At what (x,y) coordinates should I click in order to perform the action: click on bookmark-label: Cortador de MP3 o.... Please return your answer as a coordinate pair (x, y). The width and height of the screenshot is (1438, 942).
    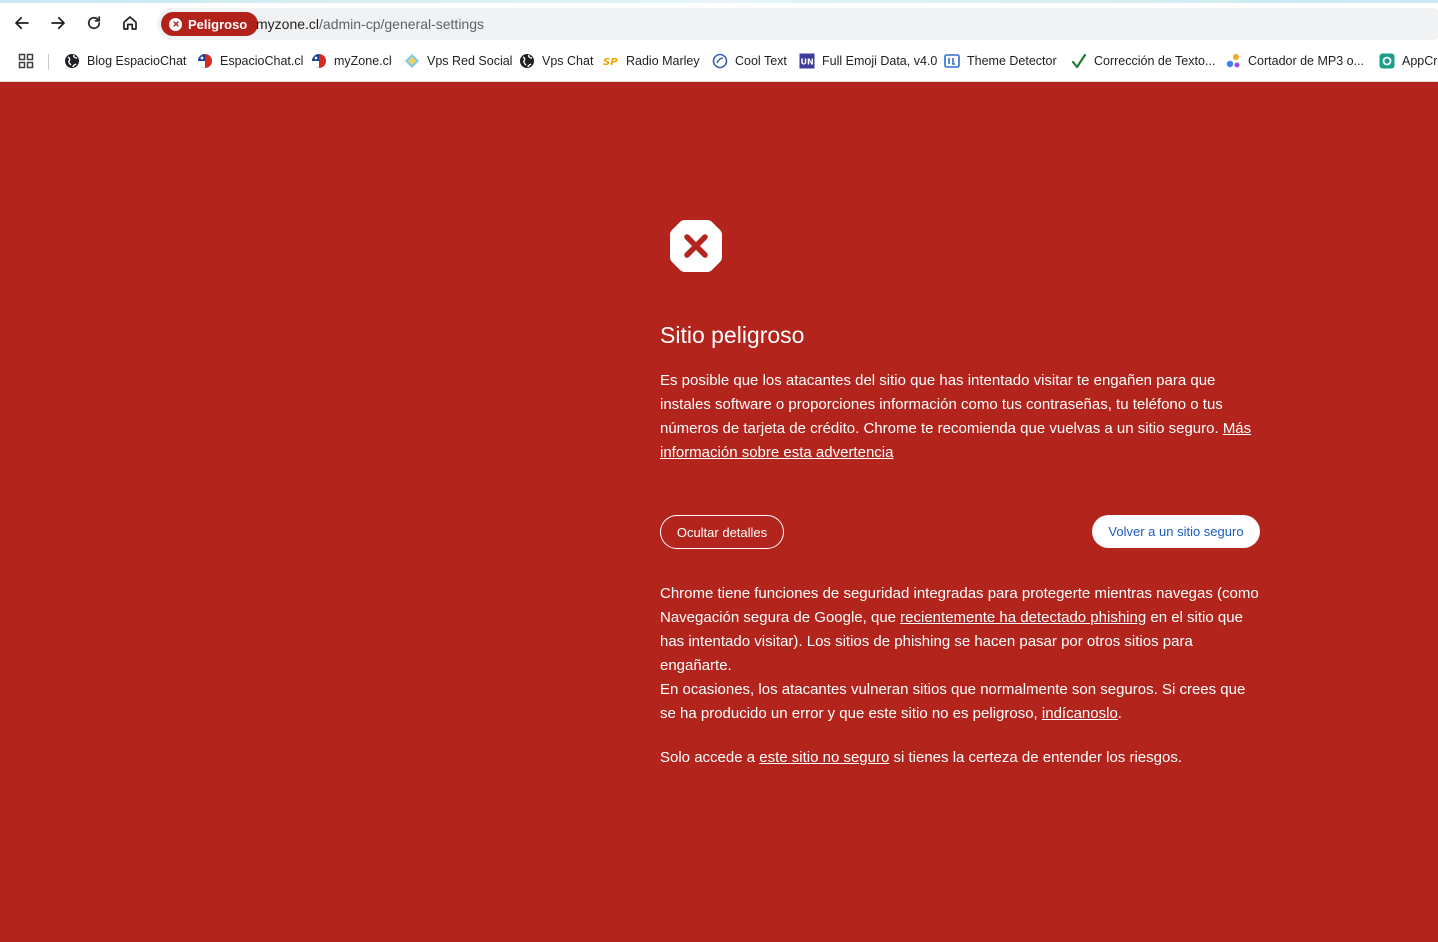
    Looking at the image, I should click on (1306, 61).